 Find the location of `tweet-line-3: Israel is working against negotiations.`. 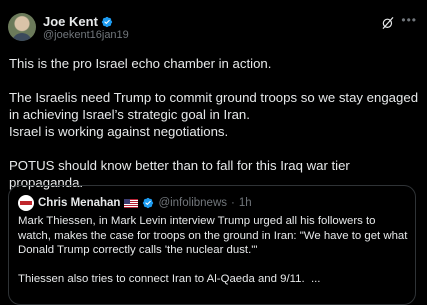

tweet-line-3: Israel is working against negotiations. is located at coordinates (119, 131).